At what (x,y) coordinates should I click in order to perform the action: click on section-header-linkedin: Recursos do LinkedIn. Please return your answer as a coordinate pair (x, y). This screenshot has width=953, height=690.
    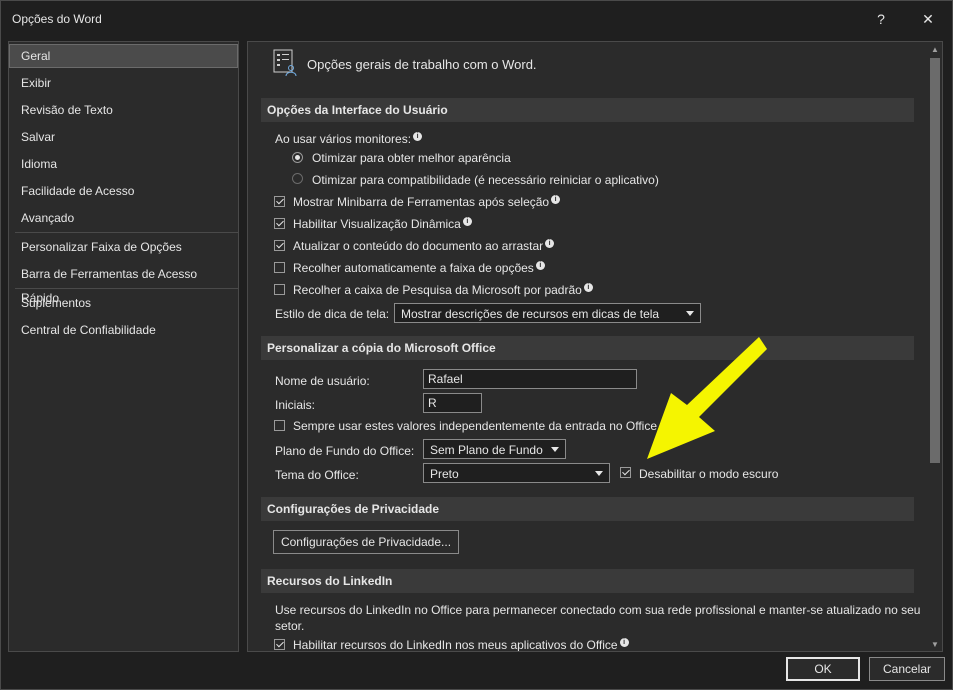
    Looking at the image, I should click on (587, 581).